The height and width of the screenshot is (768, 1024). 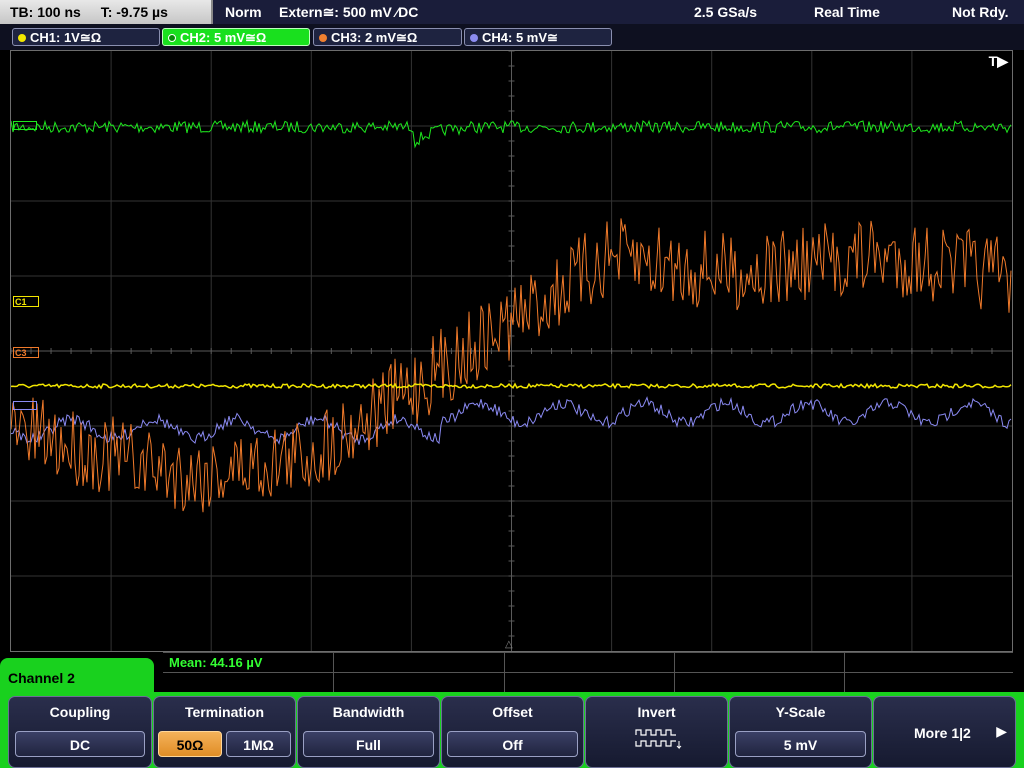 I want to click on channel-tab-2: CH2: 5 mV≅Ω, so click(x=236, y=37).